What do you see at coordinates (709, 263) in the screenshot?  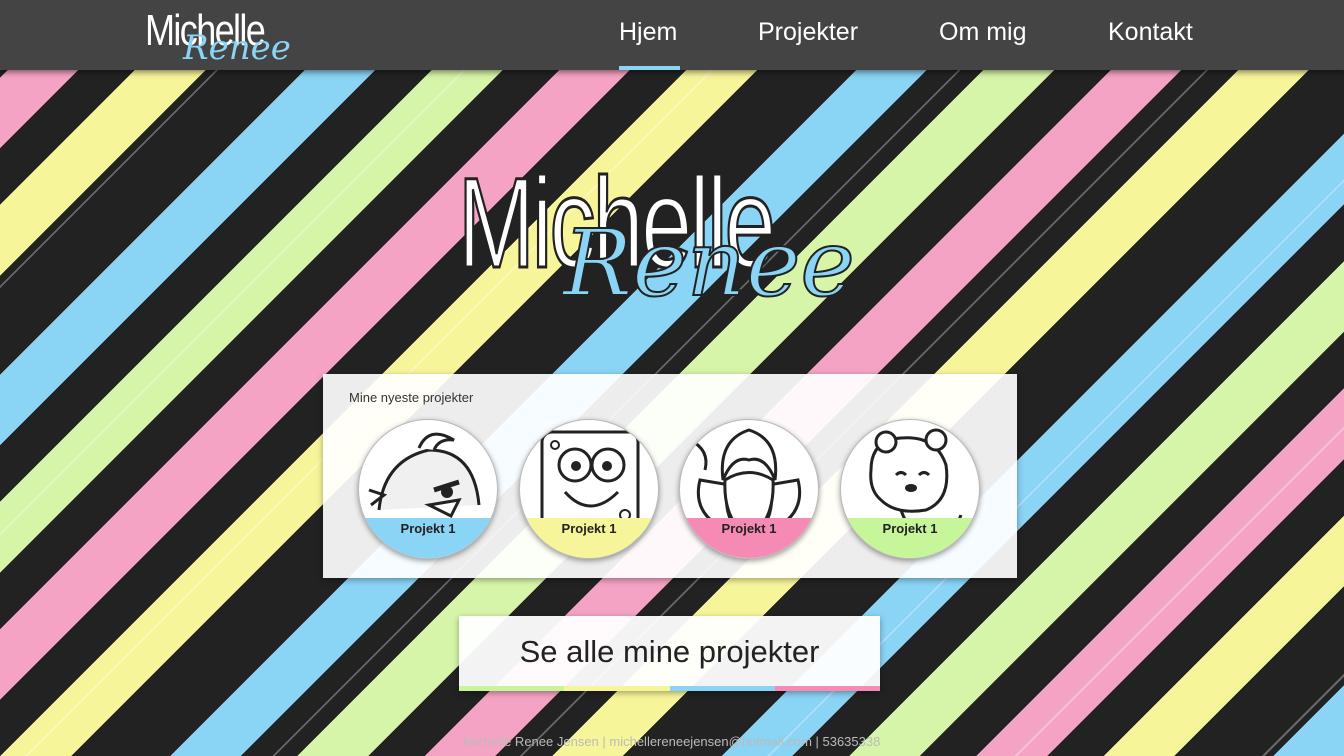 I see `hero-line2: Renee` at bounding box center [709, 263].